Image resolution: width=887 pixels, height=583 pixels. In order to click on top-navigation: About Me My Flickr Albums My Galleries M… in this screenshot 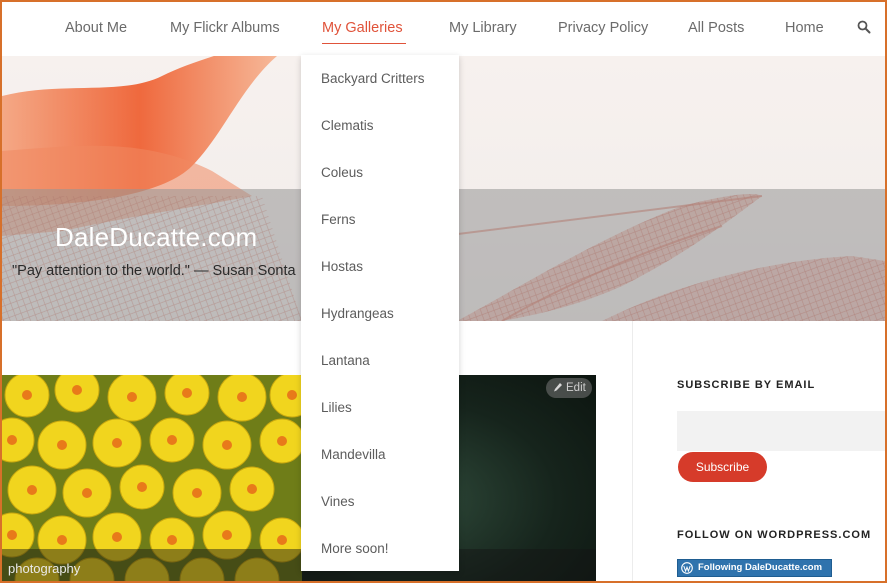, I will do `click(443, 28)`.